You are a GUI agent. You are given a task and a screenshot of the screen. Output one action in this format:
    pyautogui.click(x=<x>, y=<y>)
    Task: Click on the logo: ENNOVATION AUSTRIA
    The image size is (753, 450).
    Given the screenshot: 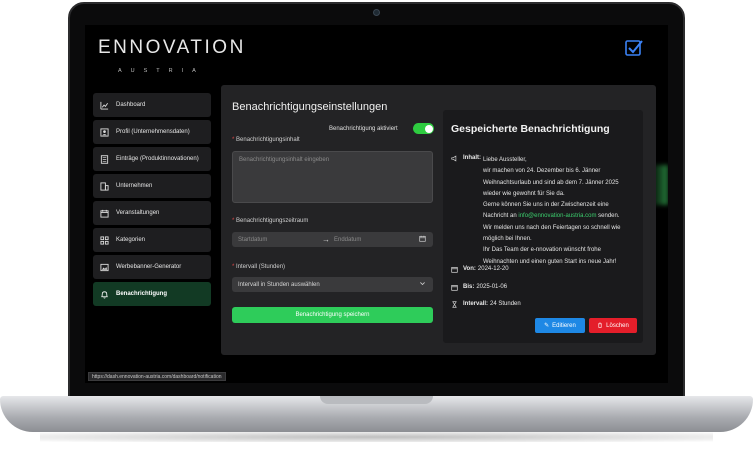 What is the action you would take?
    pyautogui.click(x=172, y=55)
    